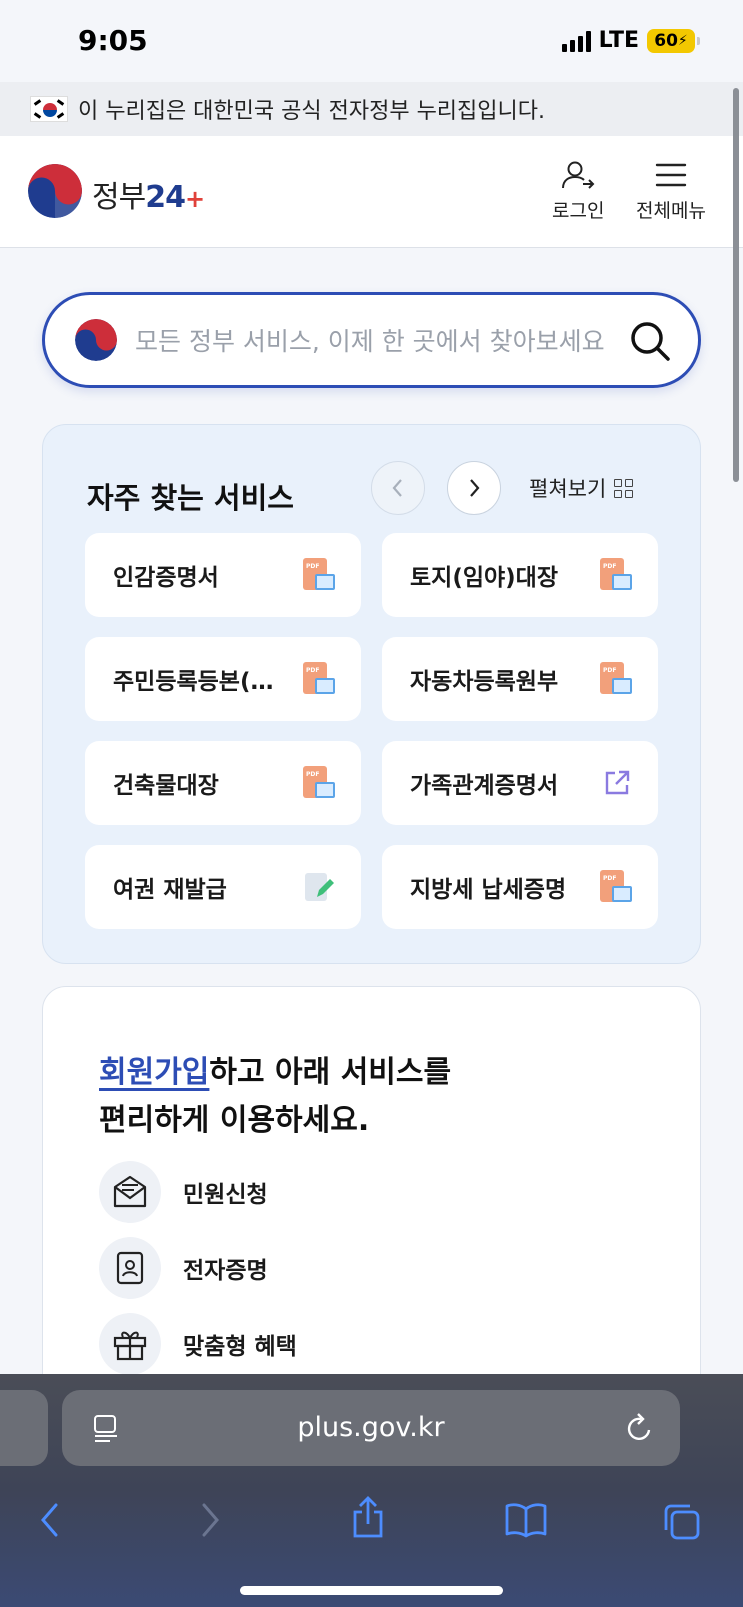  What do you see at coordinates (671, 191) in the screenshot?
I see `full-menu-button: 전체메뉴` at bounding box center [671, 191].